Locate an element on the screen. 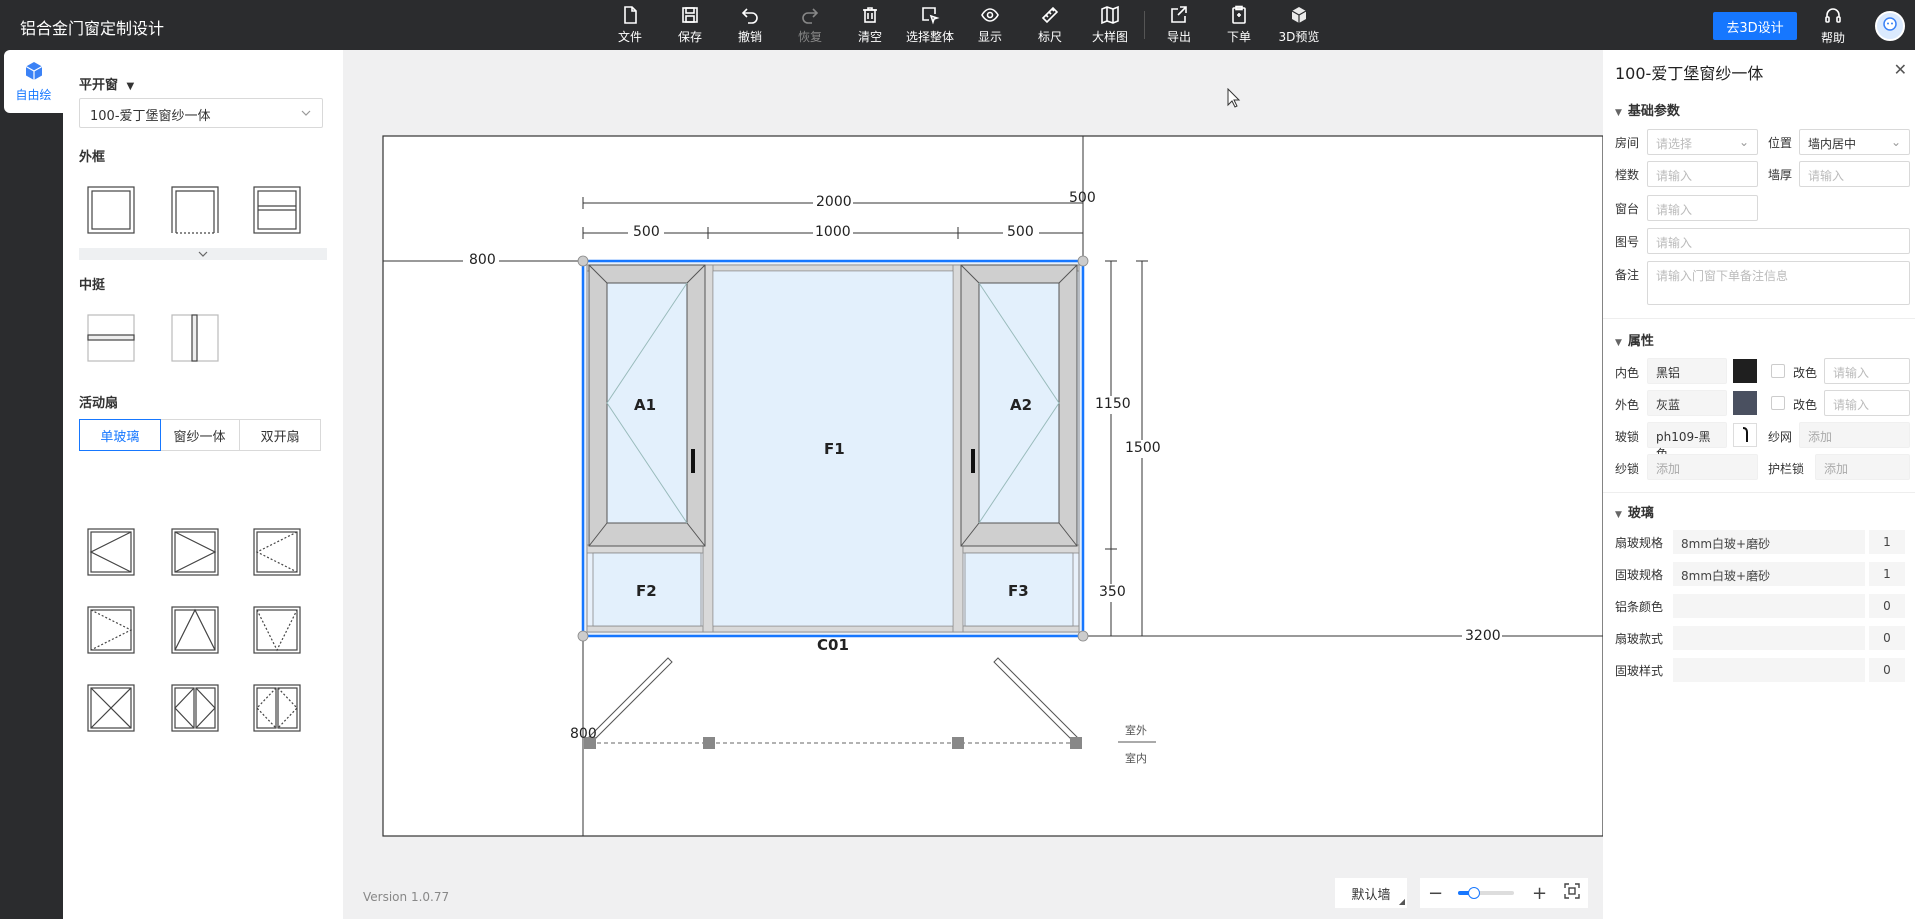  mullion-horizontal-option is located at coordinates (111, 338).